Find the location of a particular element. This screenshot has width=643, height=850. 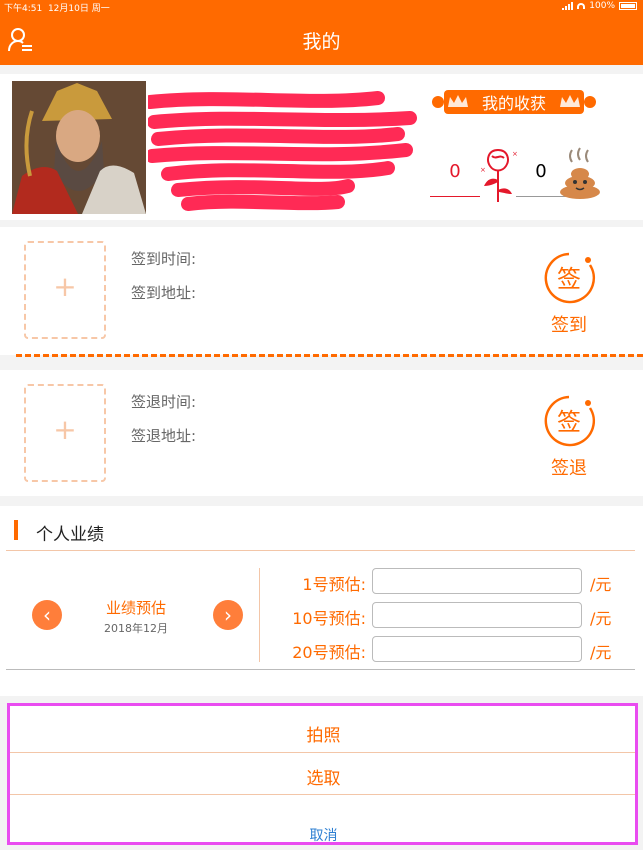

check-out-address-label: 签退地址: is located at coordinates (164, 436).